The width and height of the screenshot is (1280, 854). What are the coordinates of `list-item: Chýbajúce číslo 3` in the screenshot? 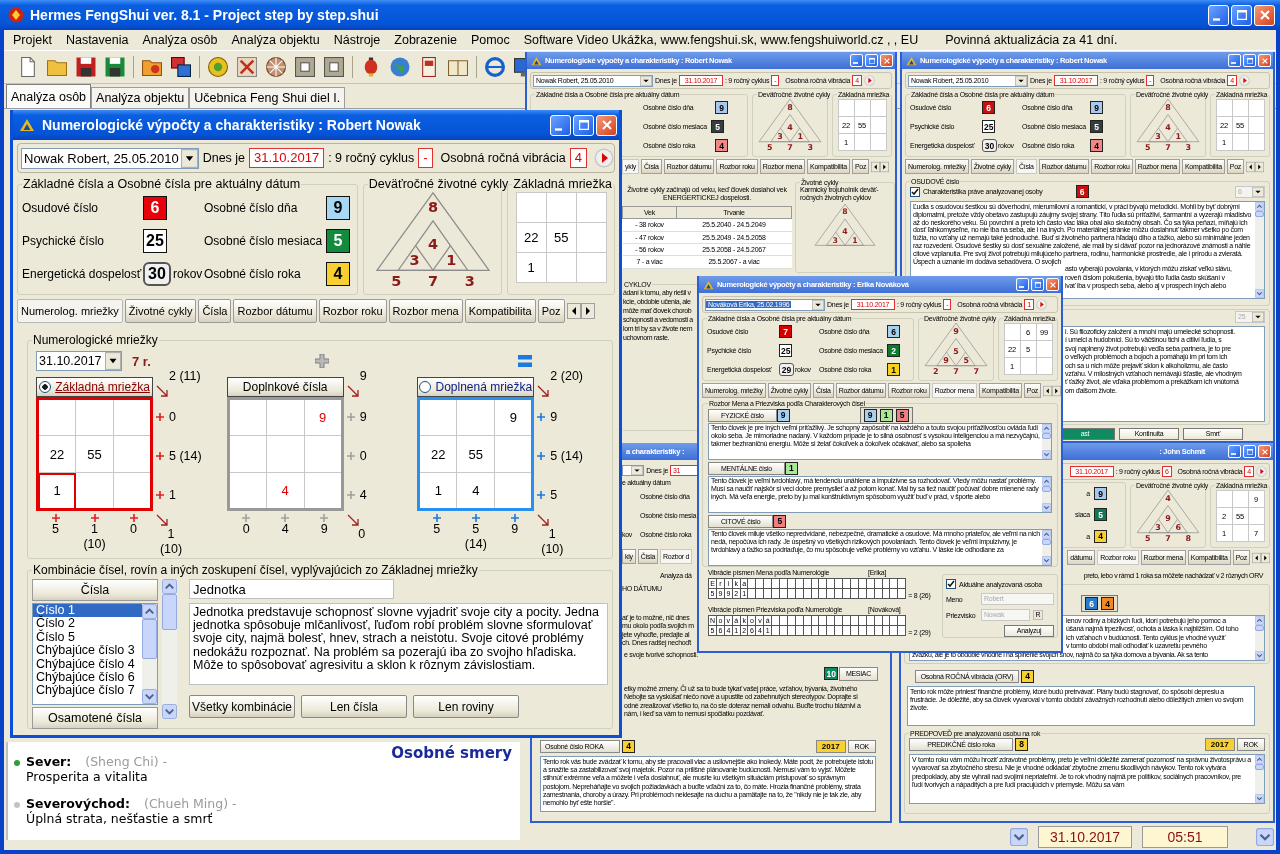 It's located at (87, 651).